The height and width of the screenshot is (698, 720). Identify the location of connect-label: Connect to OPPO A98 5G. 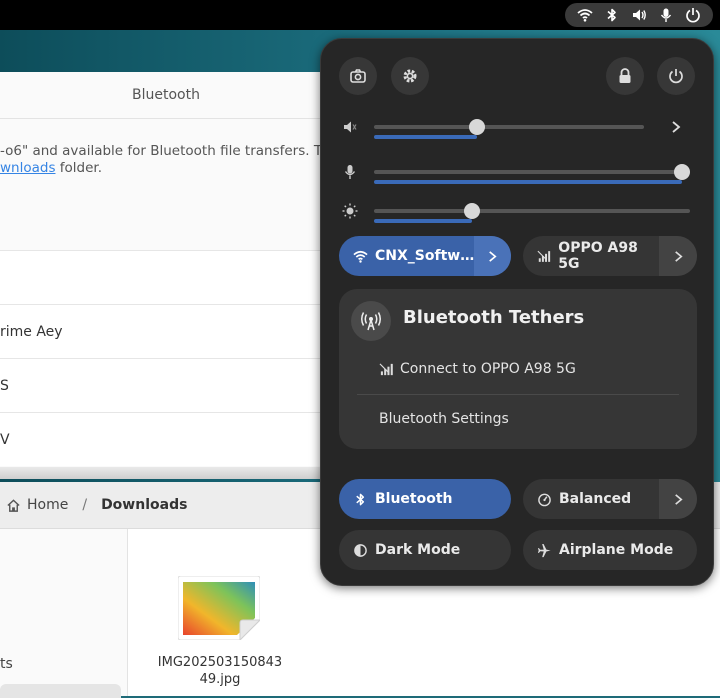
(488, 369).